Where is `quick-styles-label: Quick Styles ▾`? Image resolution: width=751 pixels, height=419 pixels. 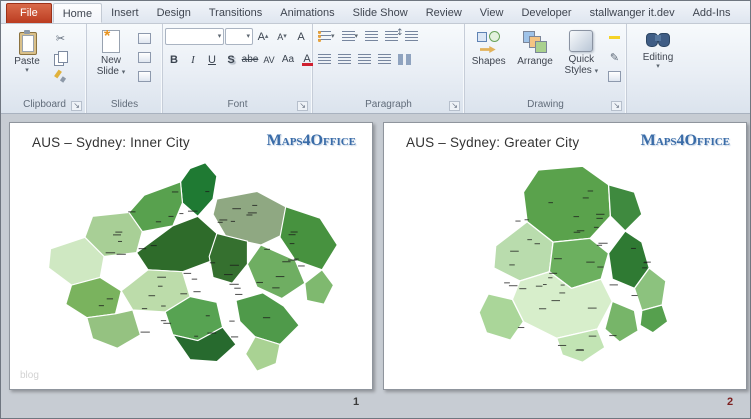 quick-styles-label: Quick Styles ▾ is located at coordinates (581, 65).